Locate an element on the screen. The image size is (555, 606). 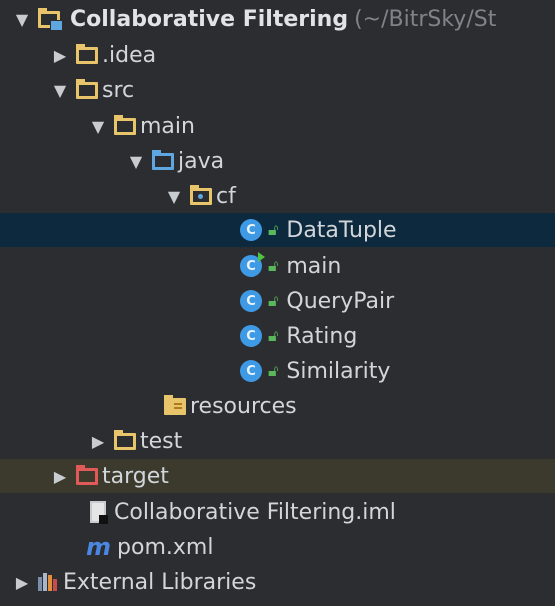
tree-label-target: target is located at coordinates (135, 476).